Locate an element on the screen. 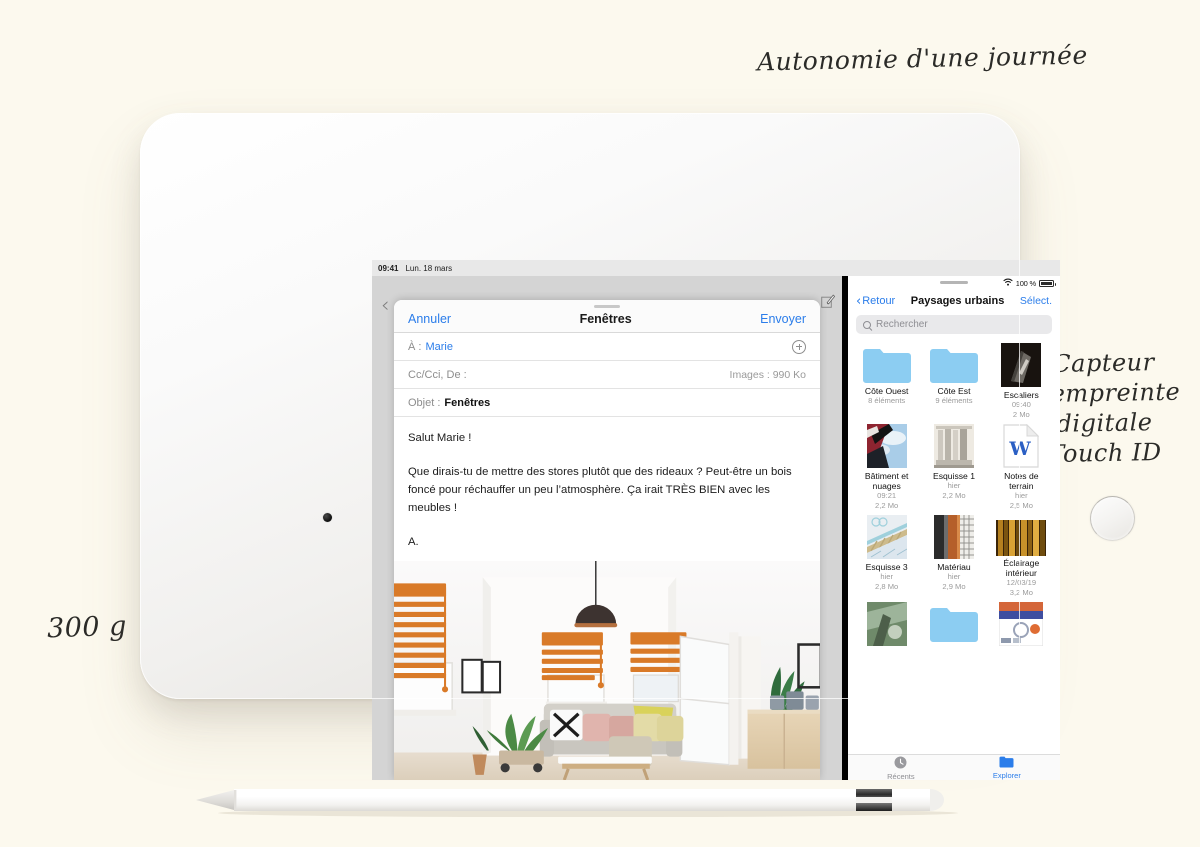 The image size is (1200, 847). list-item: W Notes de terrain hier 2,5 Mo is located at coordinates (1021, 466).